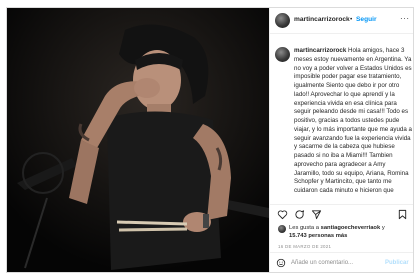  I want to click on follow-button: Seguir, so click(366, 19).